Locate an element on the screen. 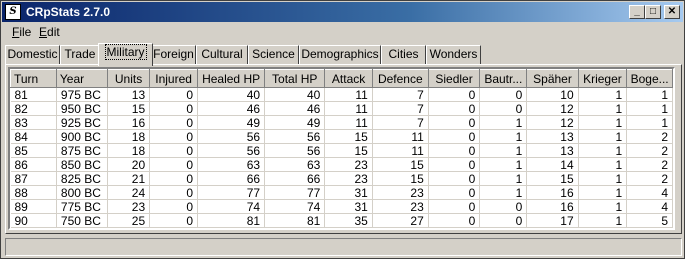 This screenshot has height=259, width=685. table-row: 84 900 BC 18 0 56 56 15 11 0 1 13 1 2 is located at coordinates (341, 136).